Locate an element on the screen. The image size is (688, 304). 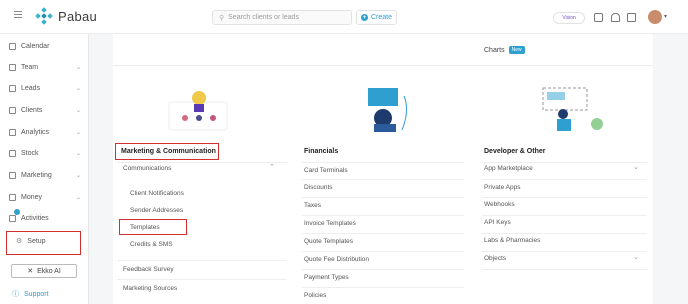
close-icon: ✕ is located at coordinates (30, 271).